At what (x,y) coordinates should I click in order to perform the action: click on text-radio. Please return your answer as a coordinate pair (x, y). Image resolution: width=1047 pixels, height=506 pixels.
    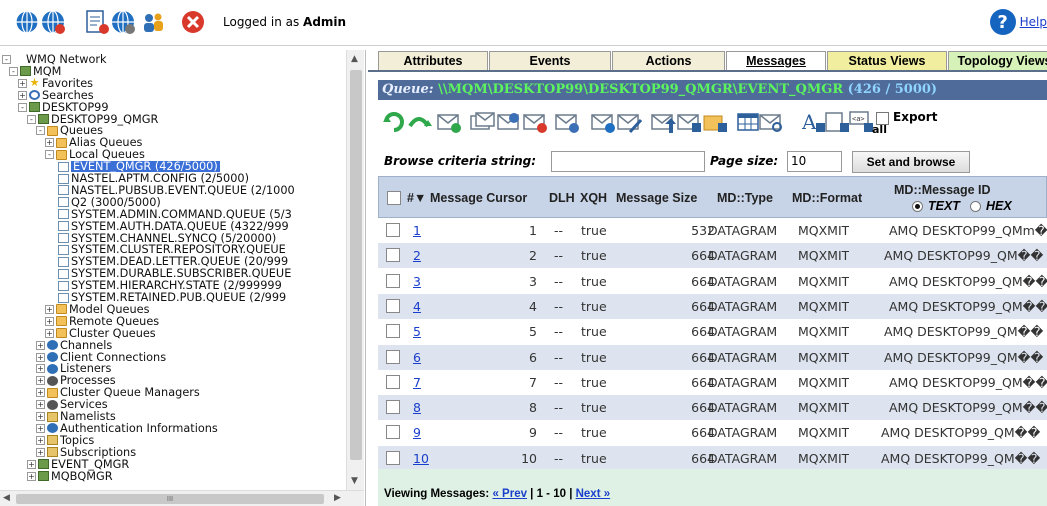
    Looking at the image, I should click on (917, 206).